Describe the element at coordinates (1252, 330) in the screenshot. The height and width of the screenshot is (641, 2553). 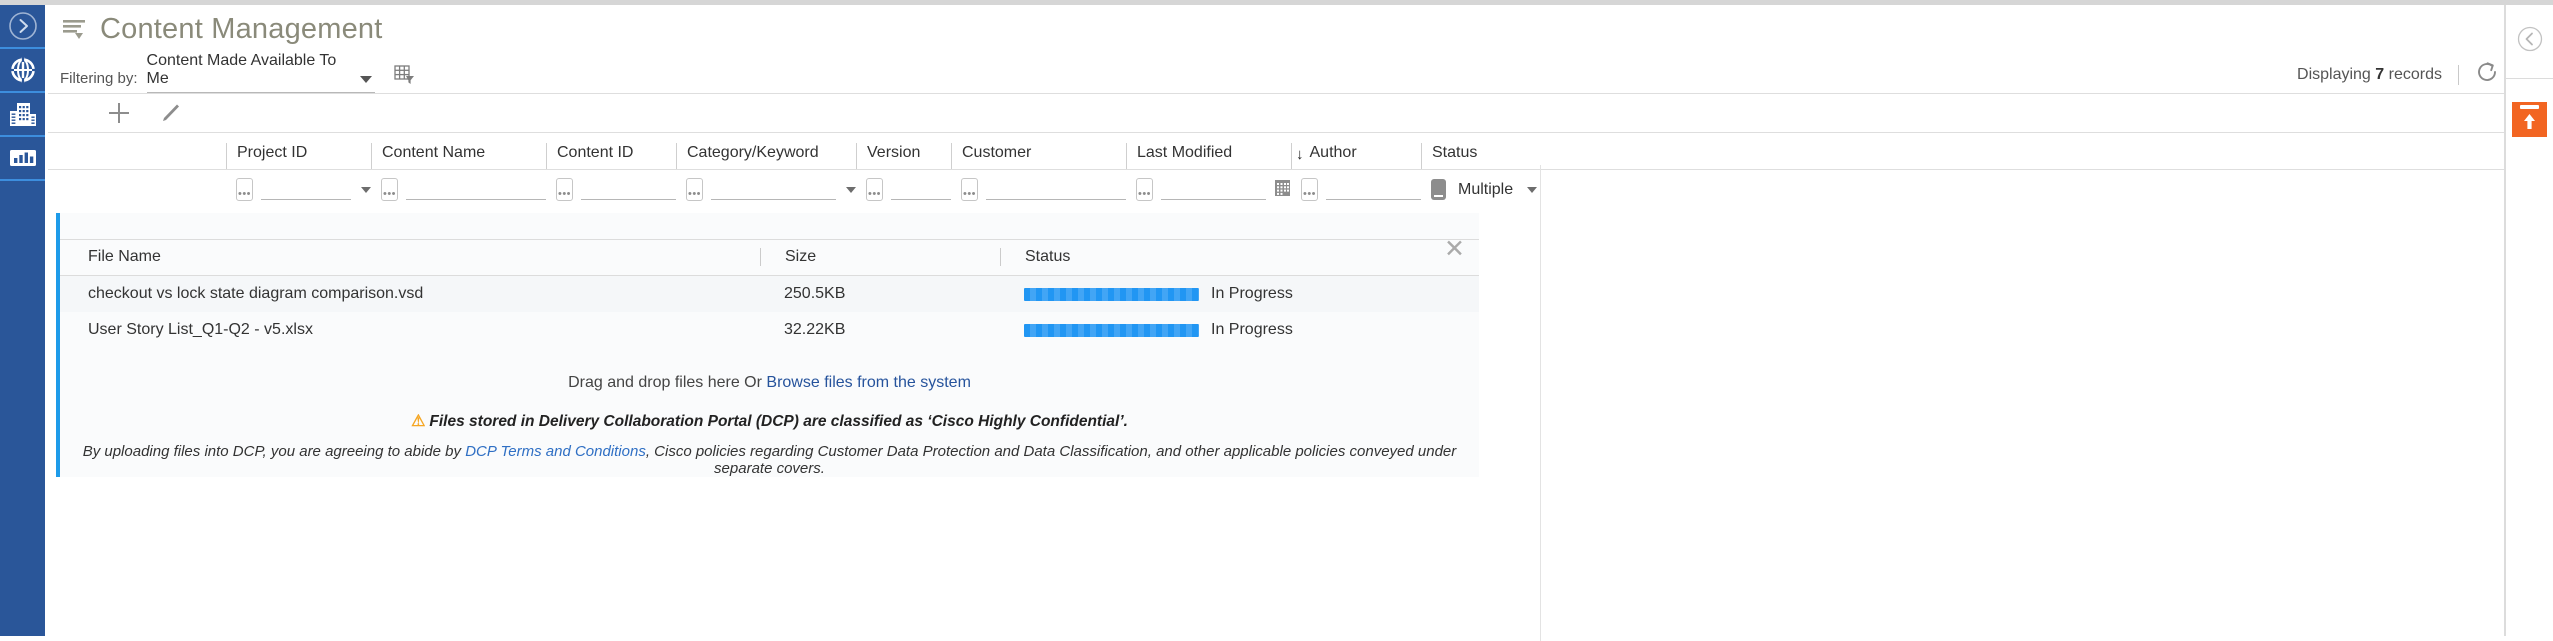
I see `file-status-label: In Progress` at that location.